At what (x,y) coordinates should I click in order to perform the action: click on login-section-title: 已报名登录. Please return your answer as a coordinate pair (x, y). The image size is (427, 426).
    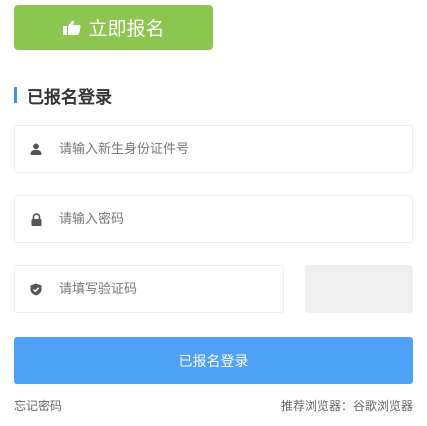
    Looking at the image, I should click on (69, 97).